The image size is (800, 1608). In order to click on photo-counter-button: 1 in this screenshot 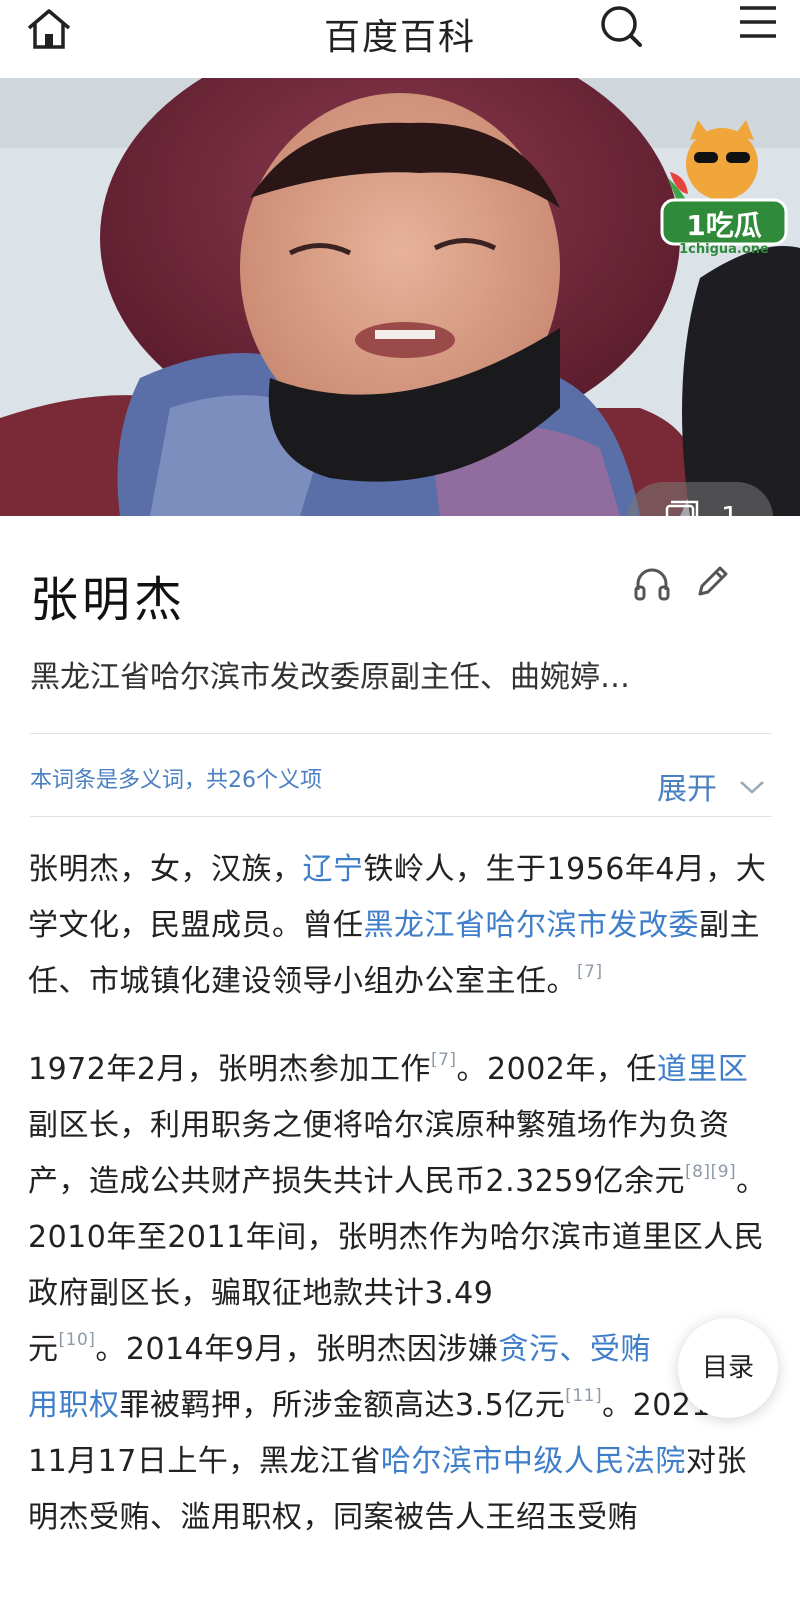, I will do `click(700, 499)`.